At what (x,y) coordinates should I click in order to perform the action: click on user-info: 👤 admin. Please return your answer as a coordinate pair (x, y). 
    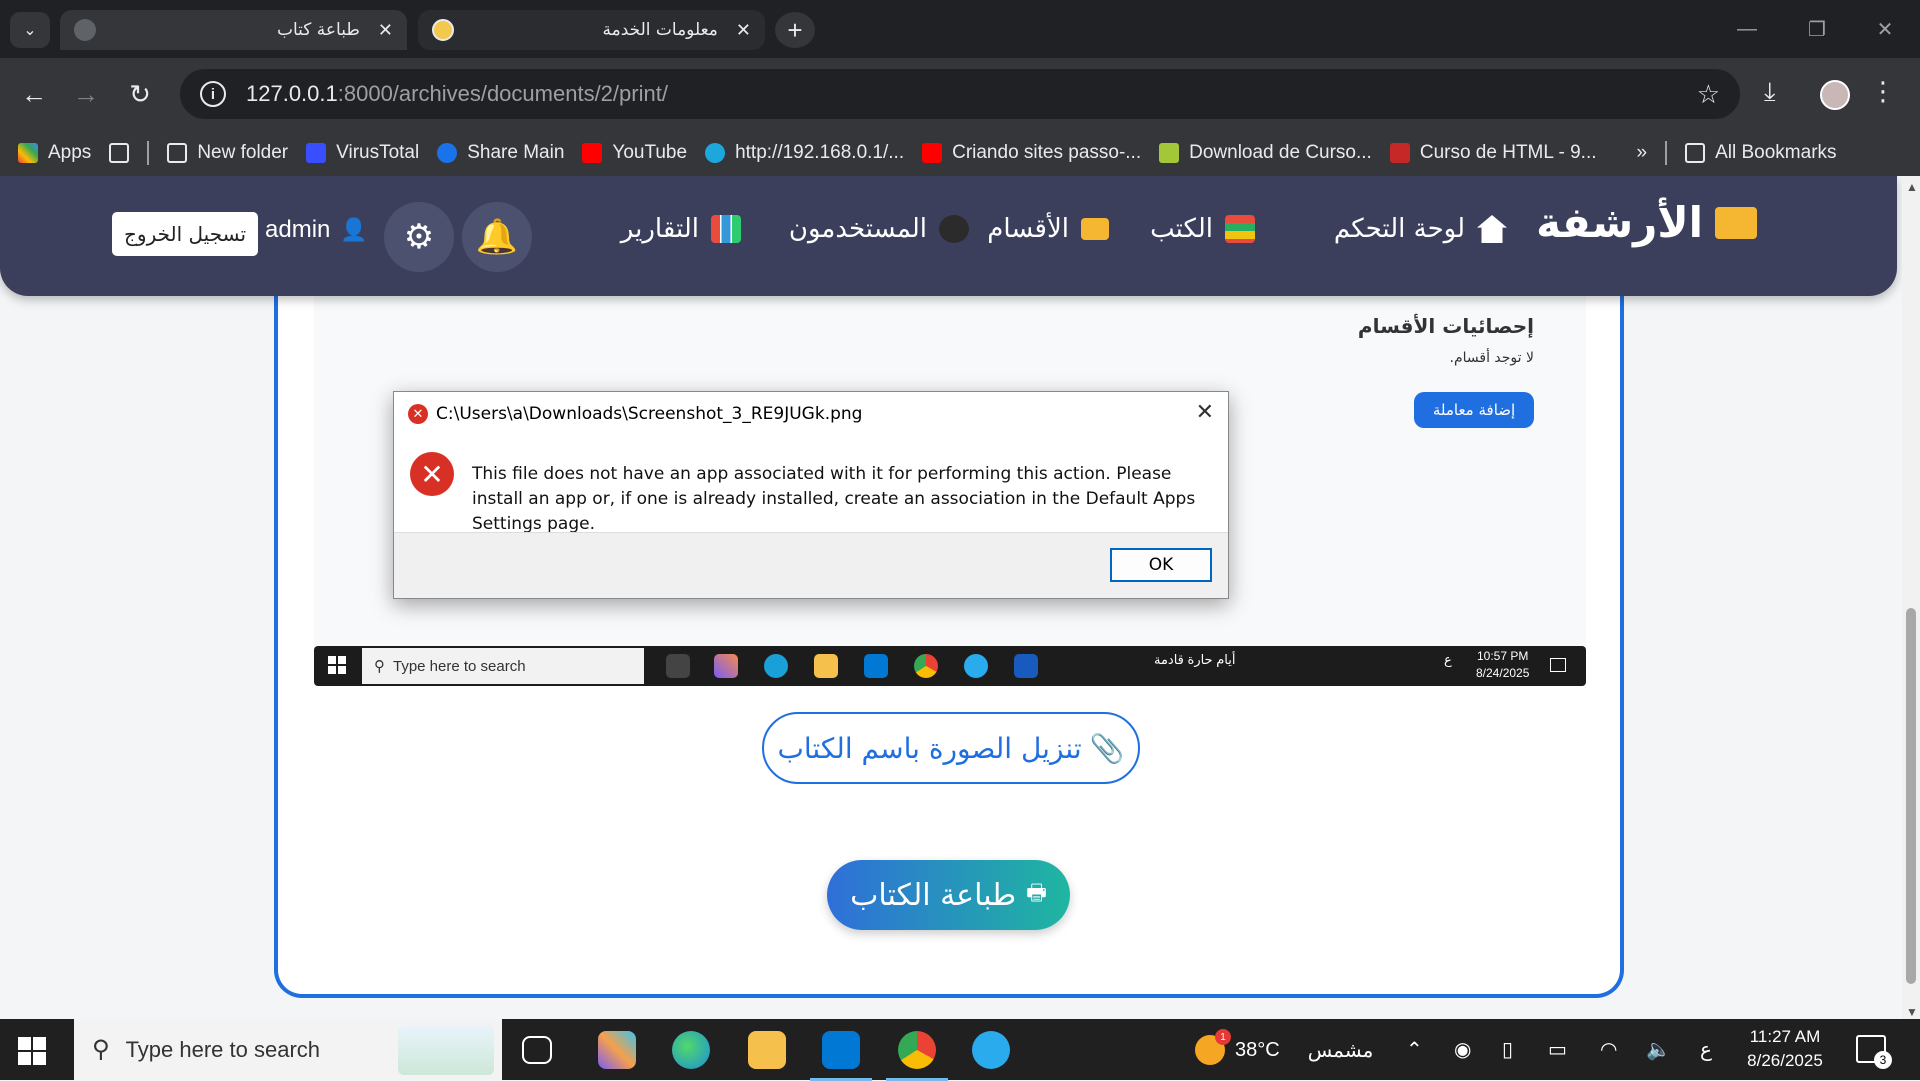
    Looking at the image, I should click on (316, 230).